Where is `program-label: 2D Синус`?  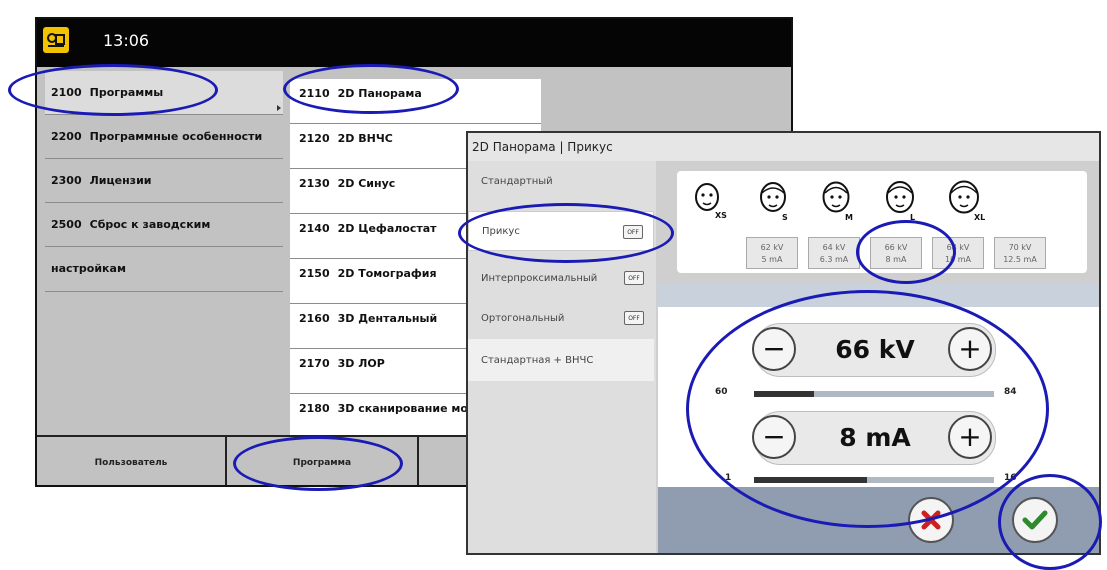 program-label: 2D Синус is located at coordinates (366, 183).